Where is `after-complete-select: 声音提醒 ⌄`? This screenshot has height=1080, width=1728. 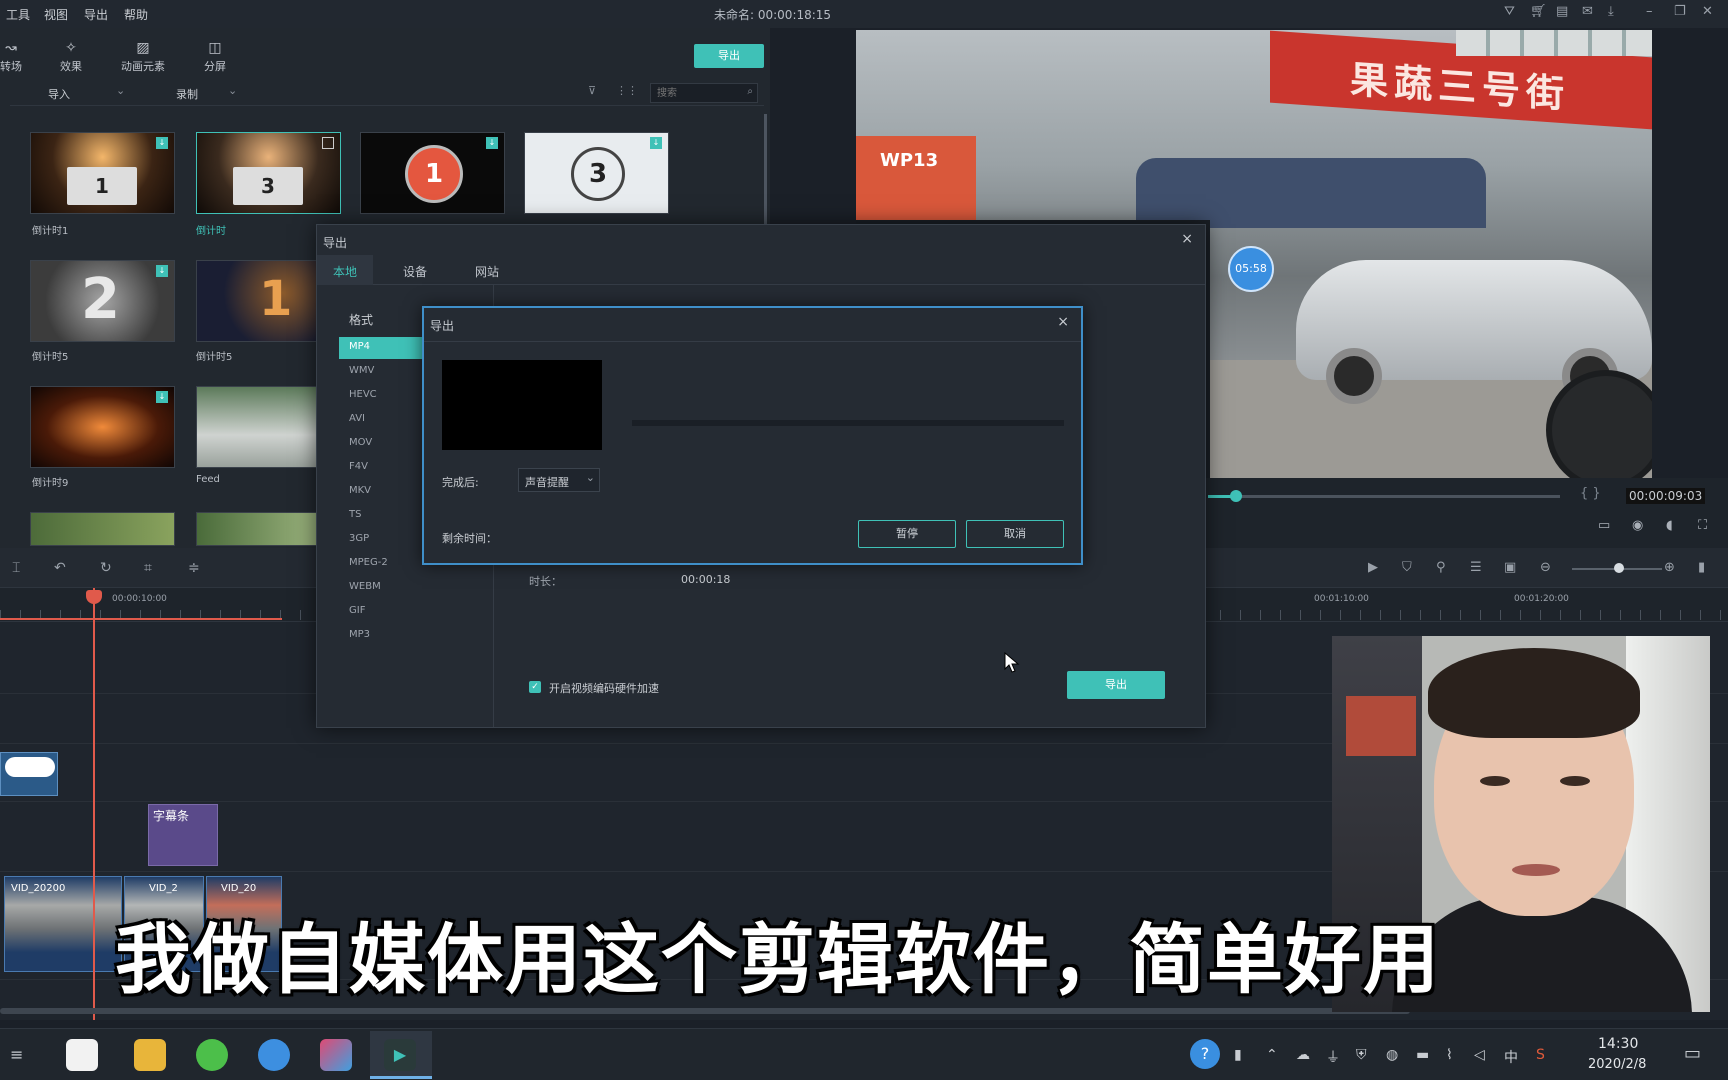
after-complete-select: 声音提醒 ⌄ is located at coordinates (559, 480).